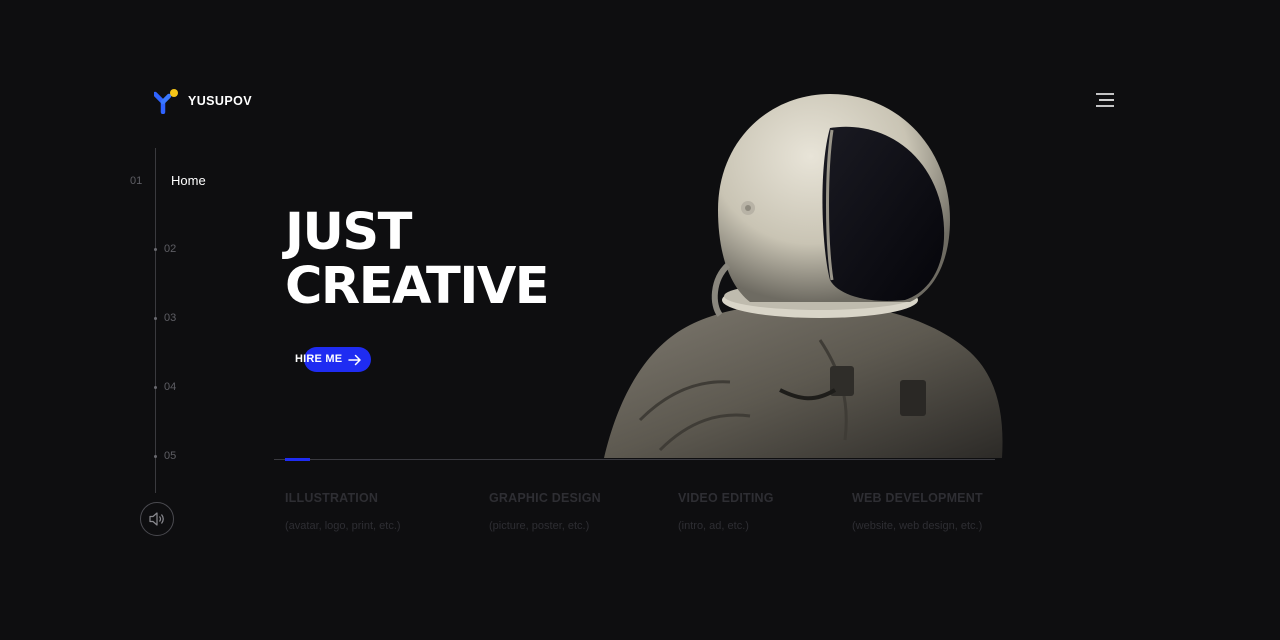 Image resolution: width=1280 pixels, height=640 pixels. What do you see at coordinates (545, 498) in the screenshot?
I see `service-title: GRAPHIC DESIGN` at bounding box center [545, 498].